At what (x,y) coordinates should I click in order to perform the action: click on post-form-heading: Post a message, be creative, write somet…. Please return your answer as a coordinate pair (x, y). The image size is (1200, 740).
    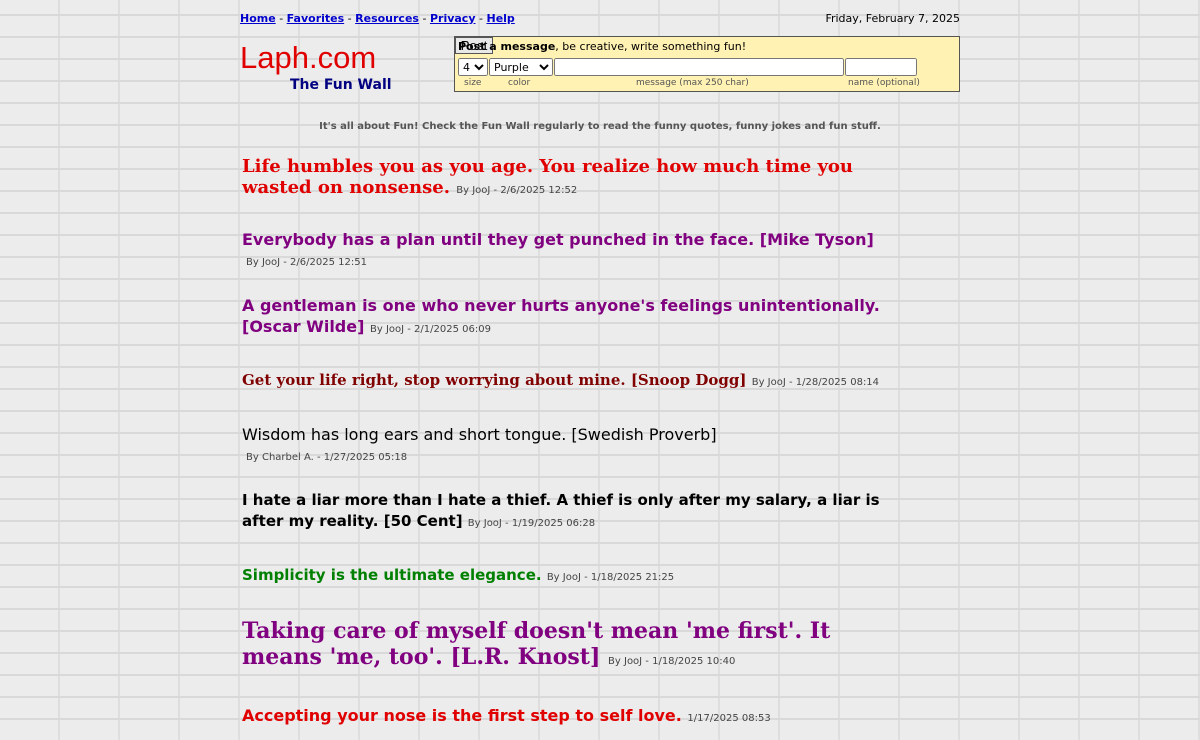
    Looking at the image, I should click on (602, 46).